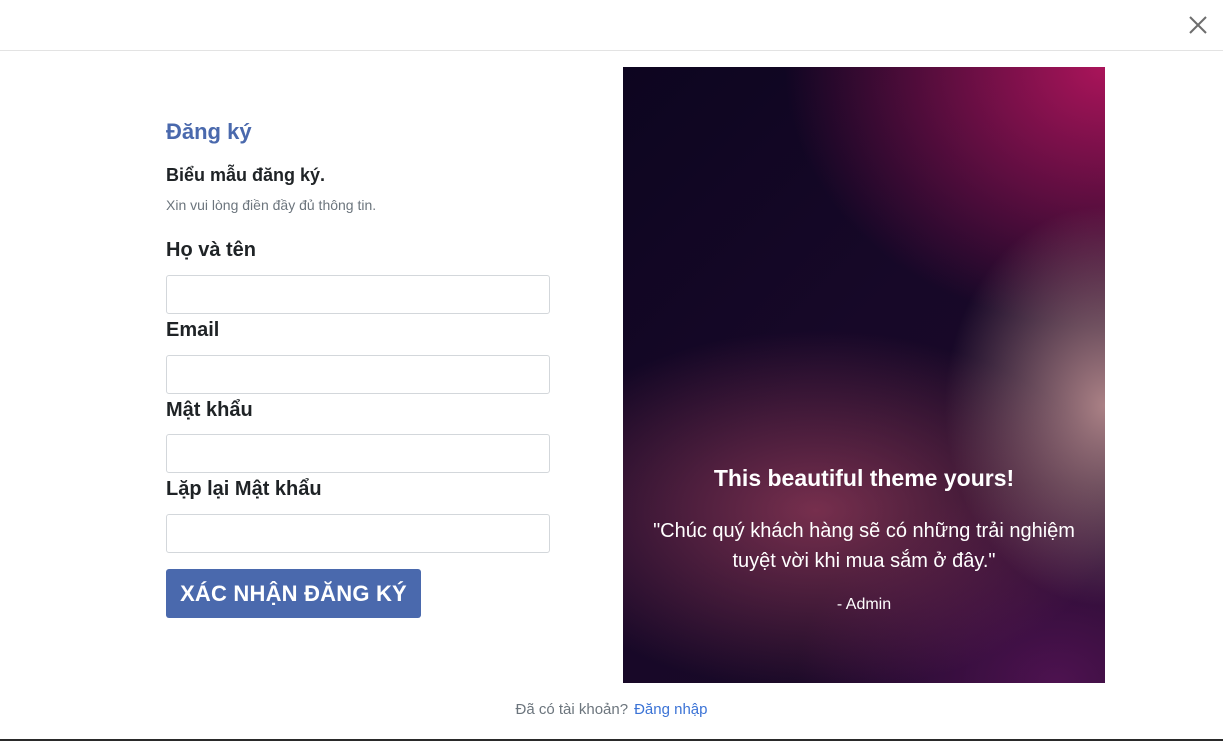  Describe the element at coordinates (670, 709) in the screenshot. I see `login-link: Đăng nhập` at that location.